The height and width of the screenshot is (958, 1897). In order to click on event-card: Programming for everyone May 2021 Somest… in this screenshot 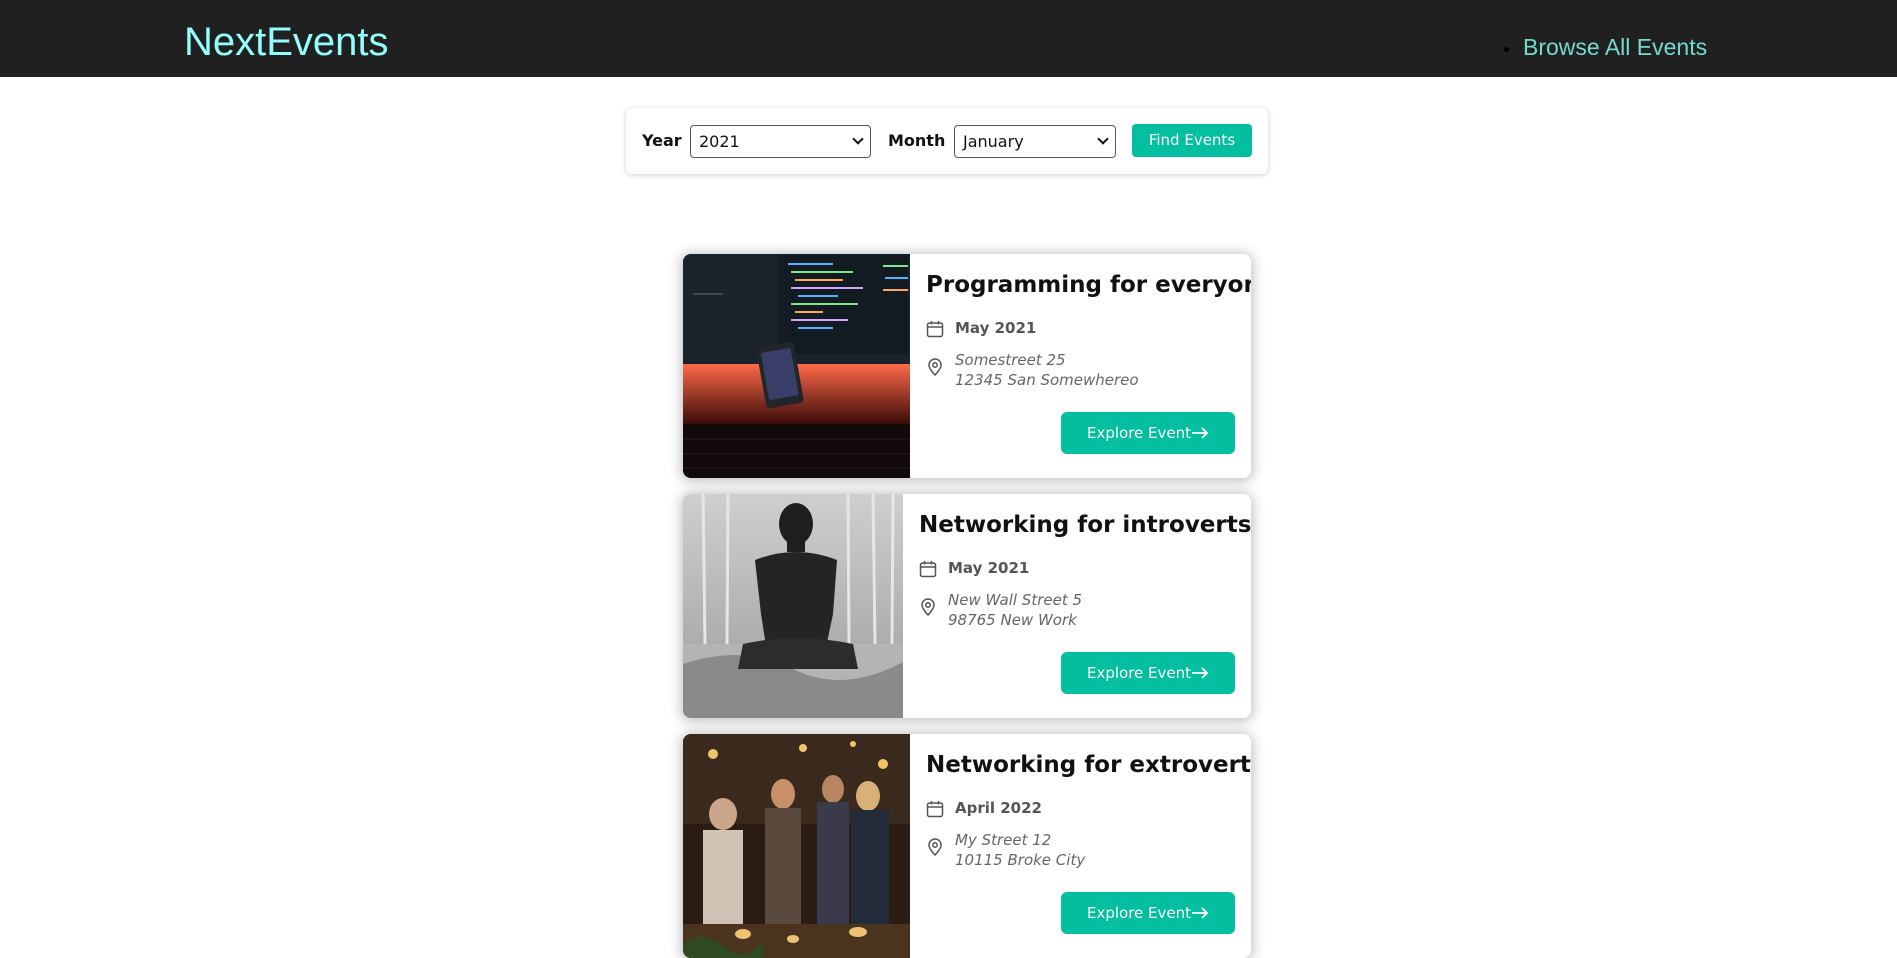, I will do `click(967, 366)`.